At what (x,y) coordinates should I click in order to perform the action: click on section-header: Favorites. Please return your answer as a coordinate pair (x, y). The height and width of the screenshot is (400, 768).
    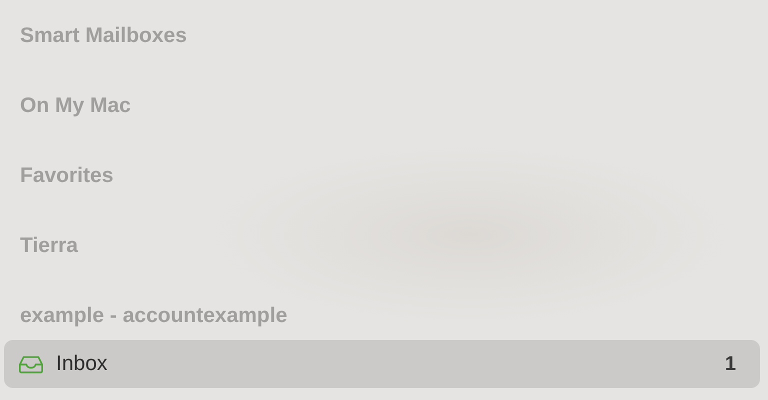
    Looking at the image, I should click on (59, 197).